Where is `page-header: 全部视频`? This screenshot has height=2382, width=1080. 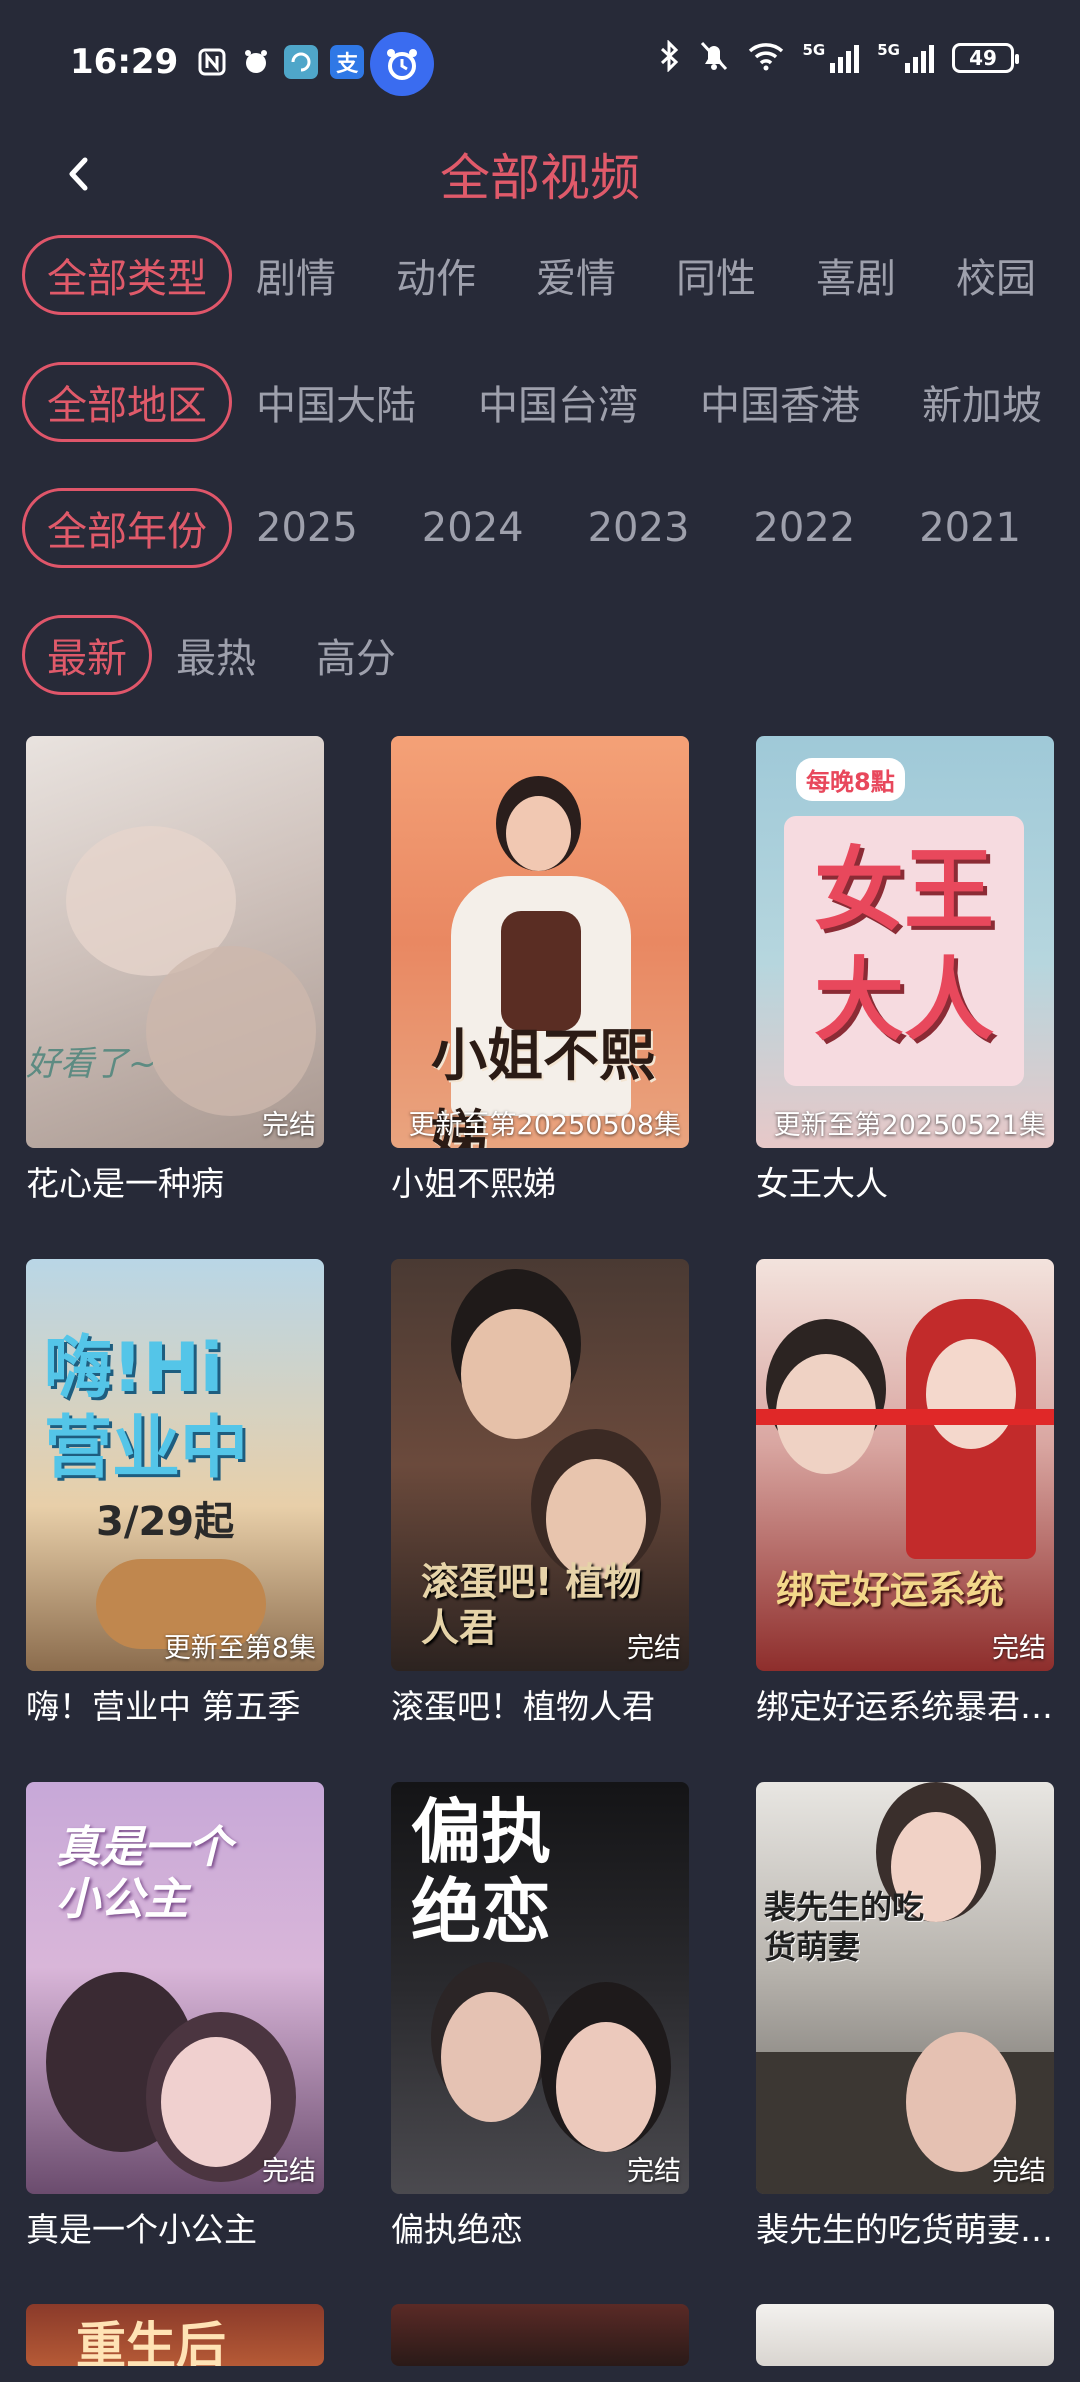
page-header: 全部视频 is located at coordinates (540, 174).